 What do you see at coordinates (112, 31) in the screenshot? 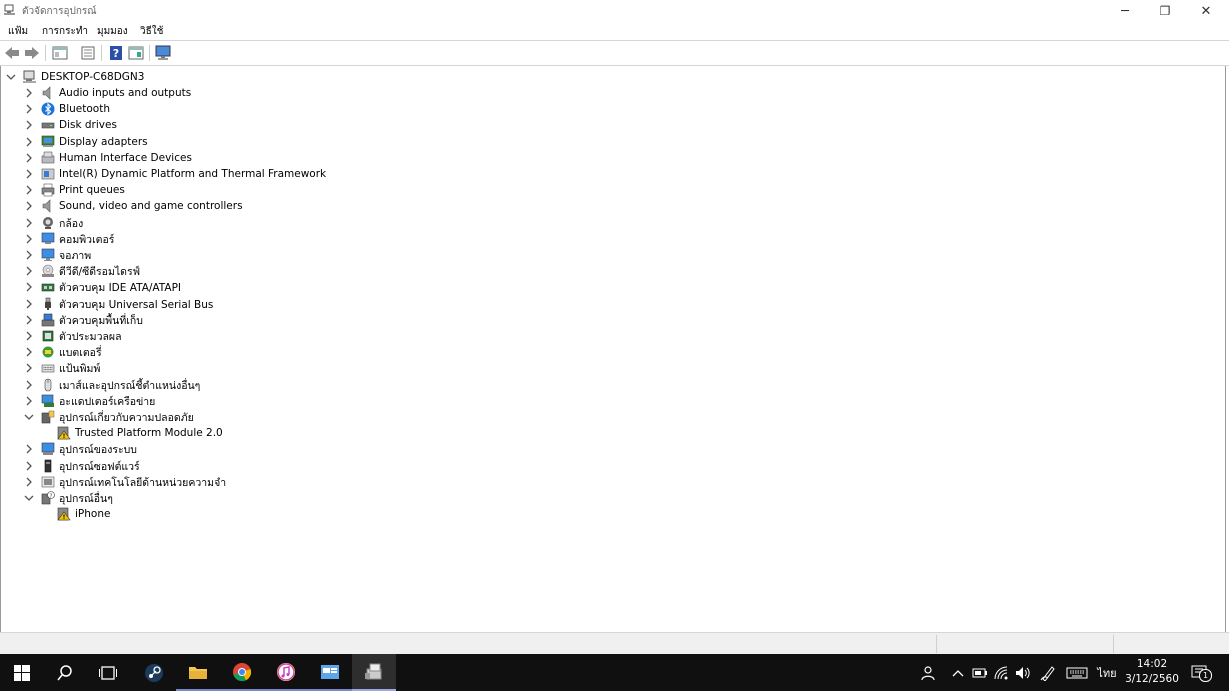
I see `menu-view: มุมมอง` at bounding box center [112, 31].